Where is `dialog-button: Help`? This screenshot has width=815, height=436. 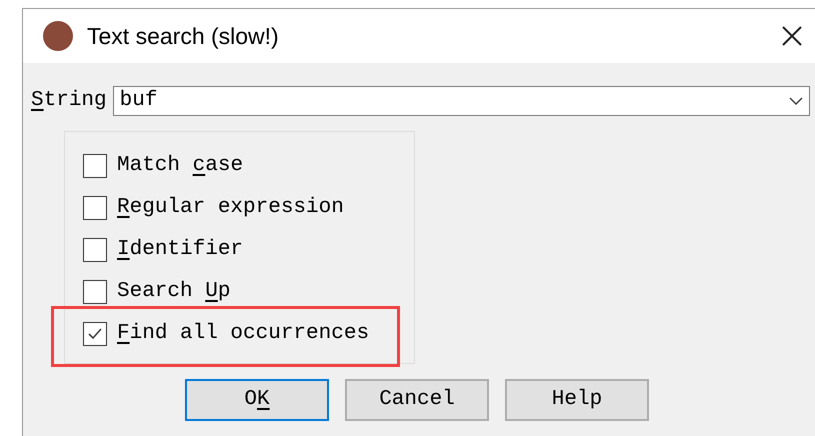 dialog-button: Help is located at coordinates (577, 399).